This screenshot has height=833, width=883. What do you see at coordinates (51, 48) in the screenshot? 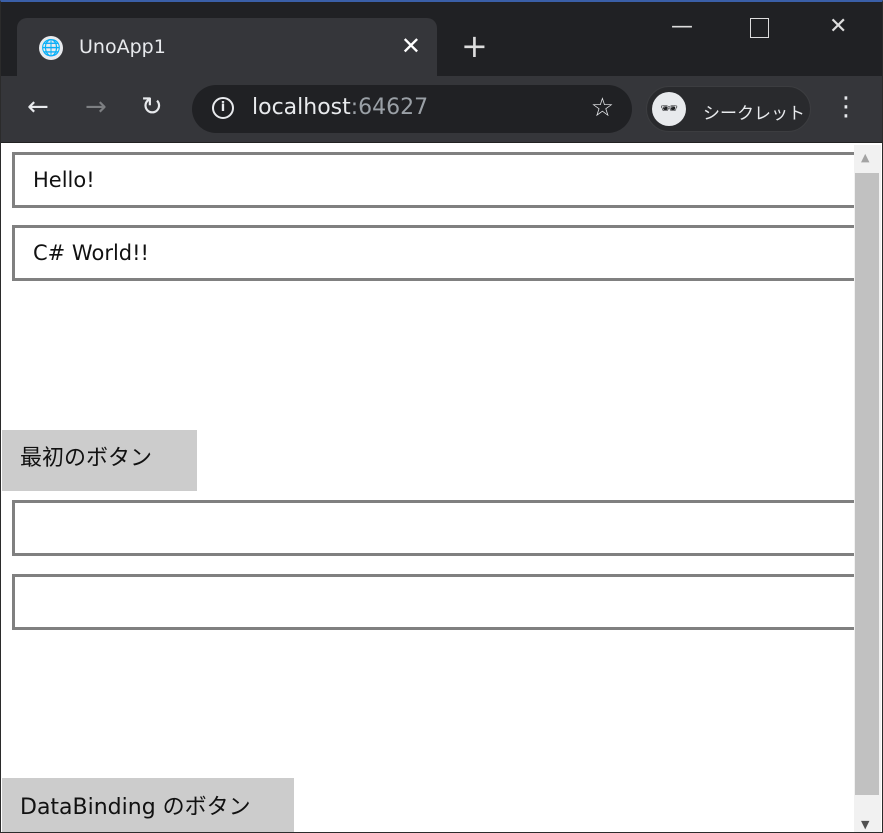
I see `globe-icon: 🌐` at bounding box center [51, 48].